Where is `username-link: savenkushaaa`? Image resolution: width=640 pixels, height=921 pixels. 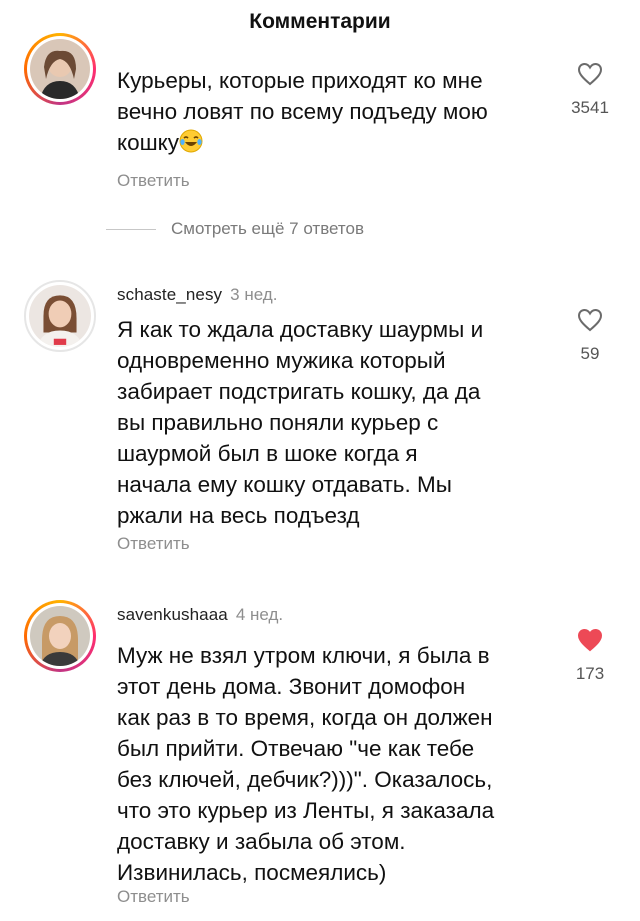
username-link: savenkushaaa is located at coordinates (172, 614).